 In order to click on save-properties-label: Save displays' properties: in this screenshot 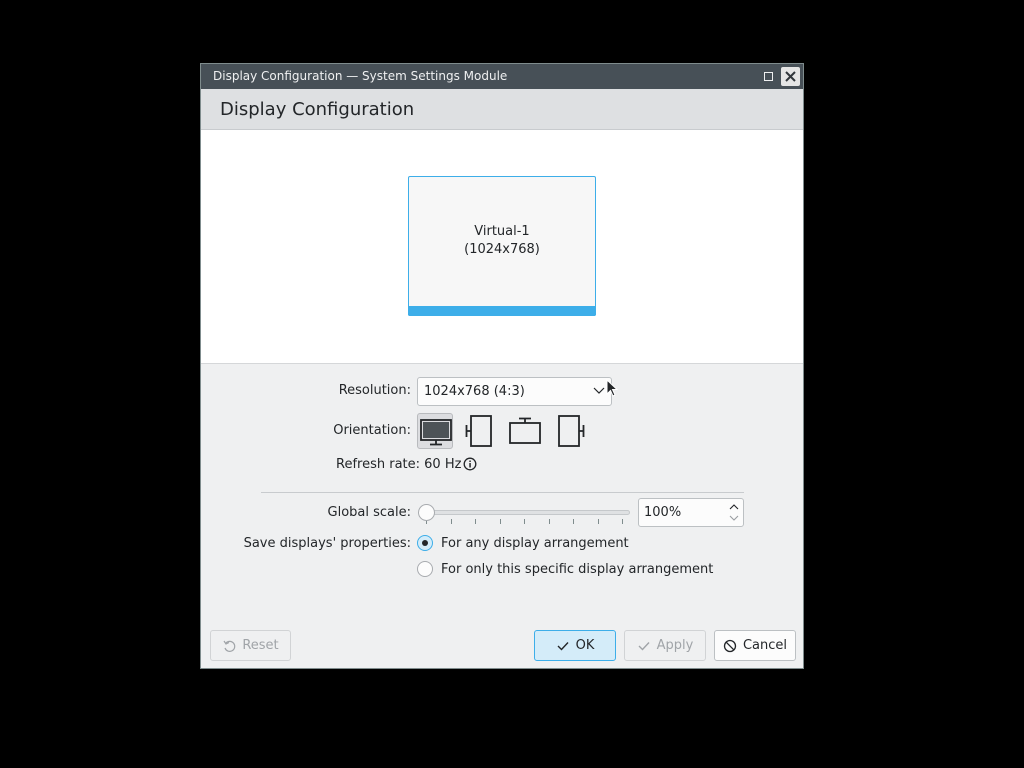, I will do `click(327, 543)`.